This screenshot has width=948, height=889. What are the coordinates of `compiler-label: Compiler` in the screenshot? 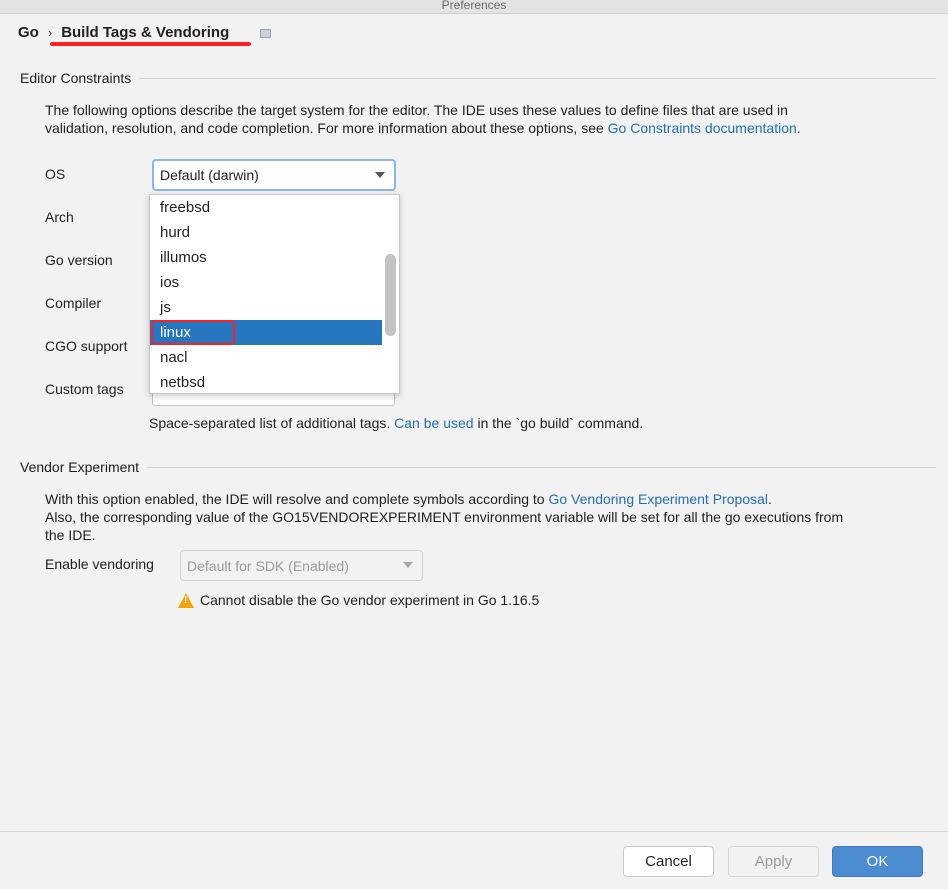 It's located at (73, 303).